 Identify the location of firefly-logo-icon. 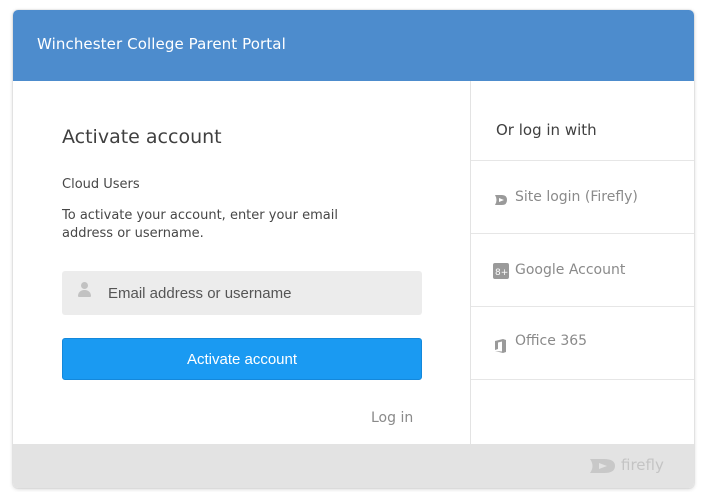
(603, 468).